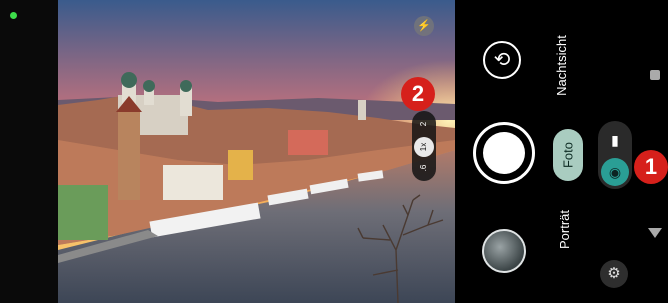 Image resolution: width=668 pixels, height=303 pixels. What do you see at coordinates (651, 167) in the screenshot?
I see `annotation-badge-1: 1` at bounding box center [651, 167].